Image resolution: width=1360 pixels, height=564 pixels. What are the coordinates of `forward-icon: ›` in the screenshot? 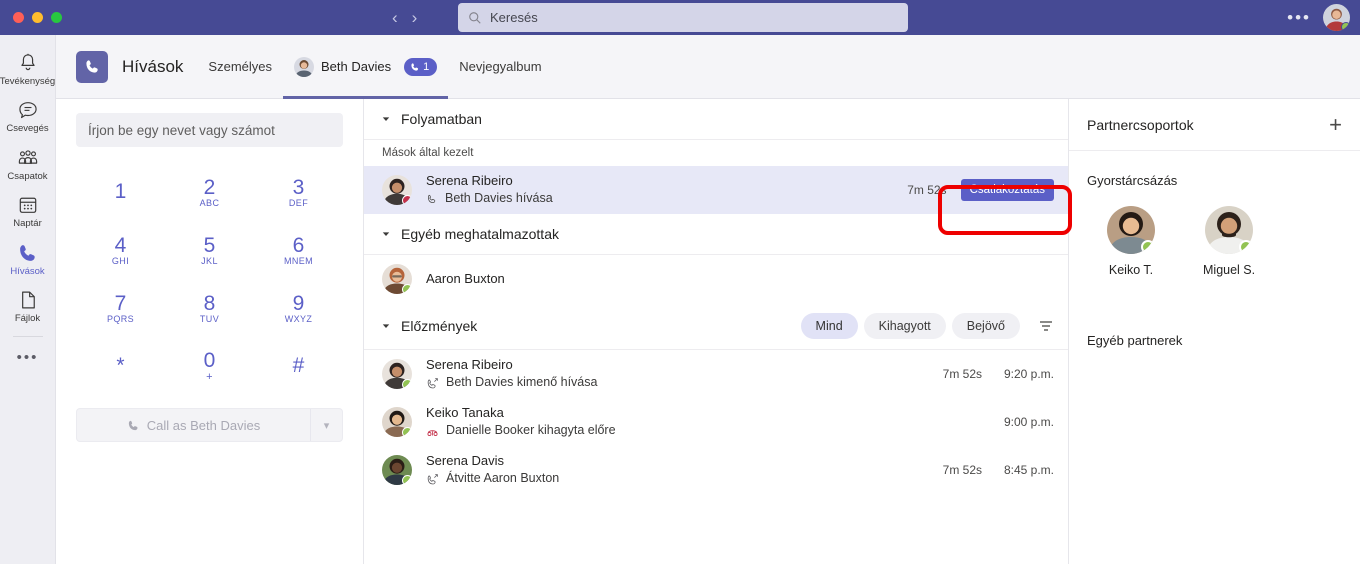 It's located at (415, 17).